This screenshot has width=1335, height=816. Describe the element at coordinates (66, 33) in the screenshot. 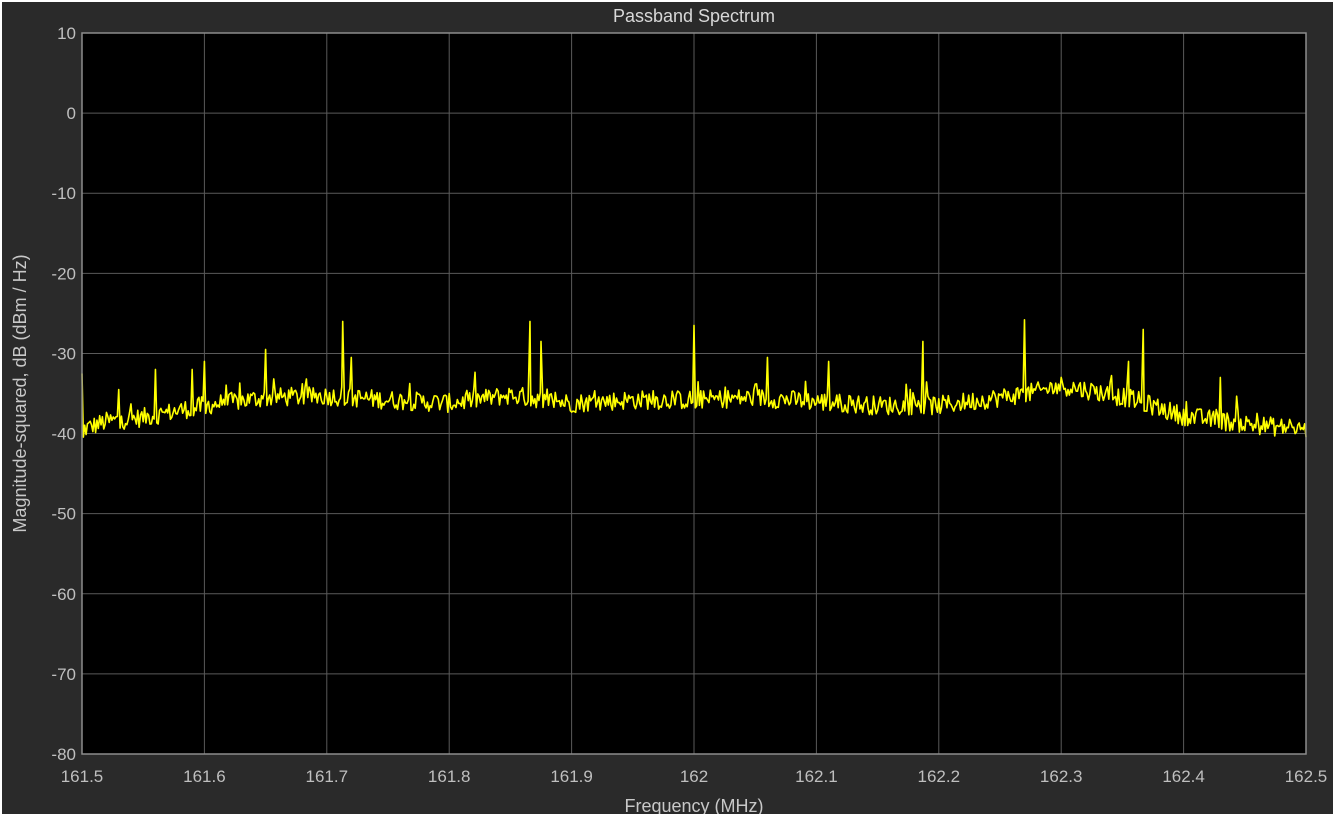

I see `y-tick-label: 10` at that location.